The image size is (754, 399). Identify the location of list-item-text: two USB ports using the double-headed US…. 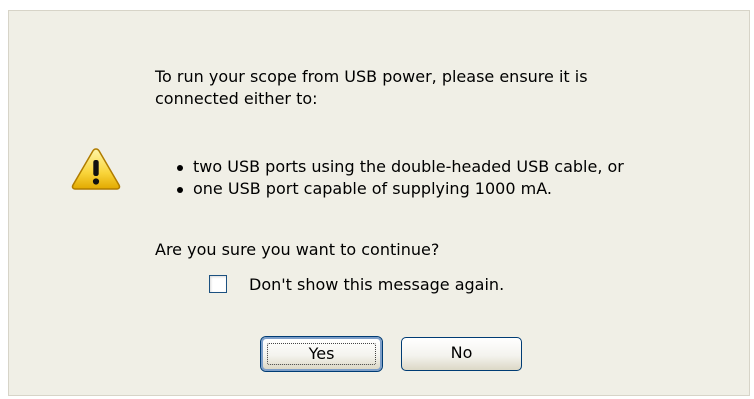
(408, 166).